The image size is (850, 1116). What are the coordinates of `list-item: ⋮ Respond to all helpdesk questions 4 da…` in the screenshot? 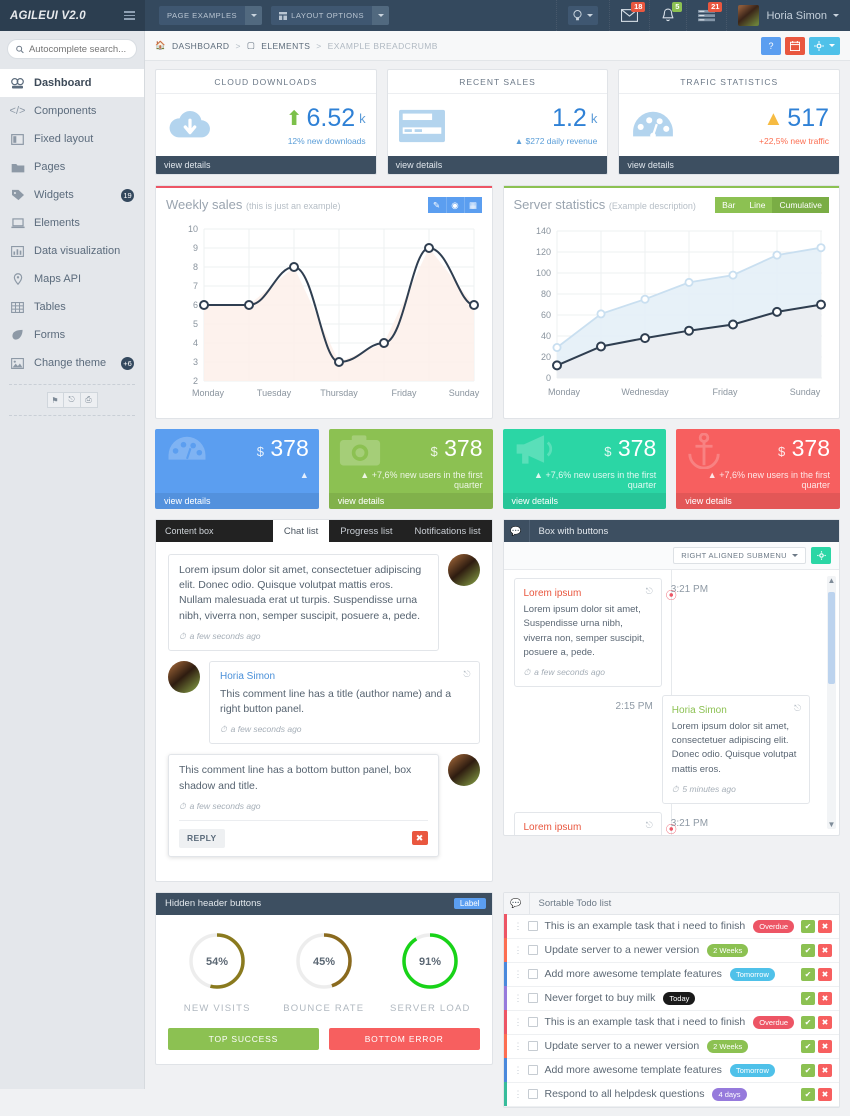 It's located at (671, 1094).